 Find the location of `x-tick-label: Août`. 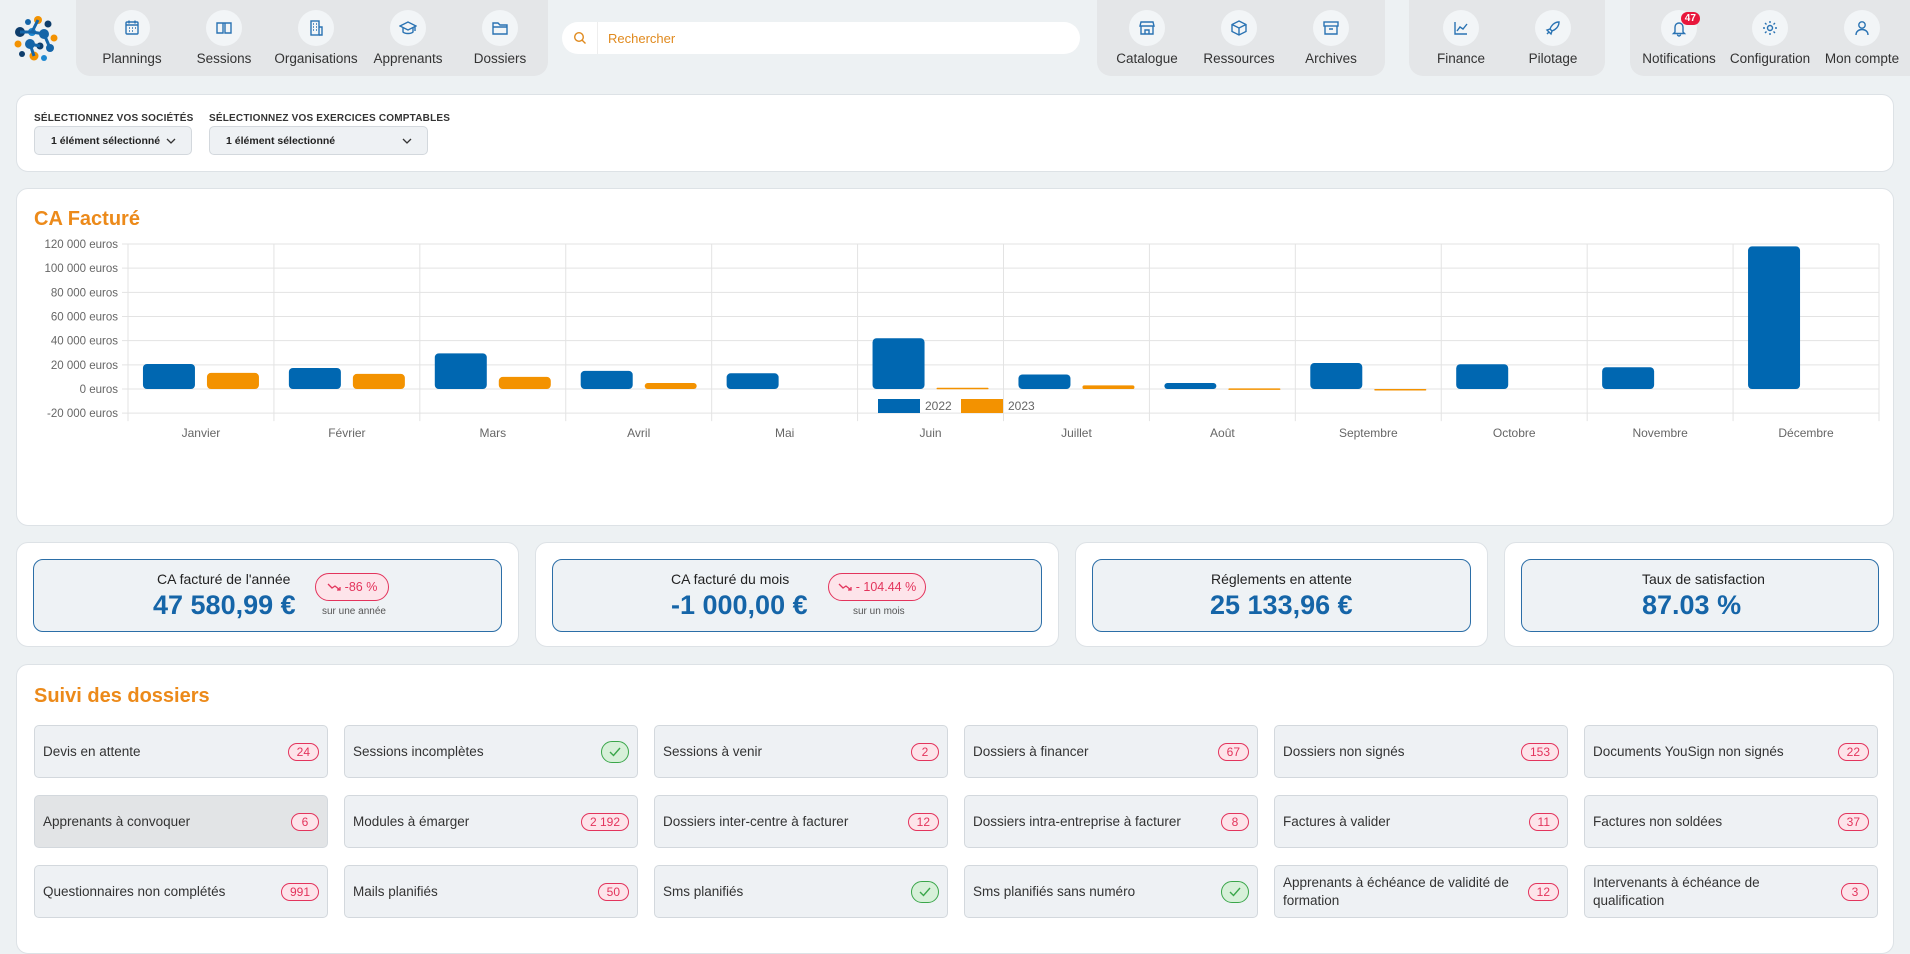

x-tick-label: Août is located at coordinates (1222, 433).